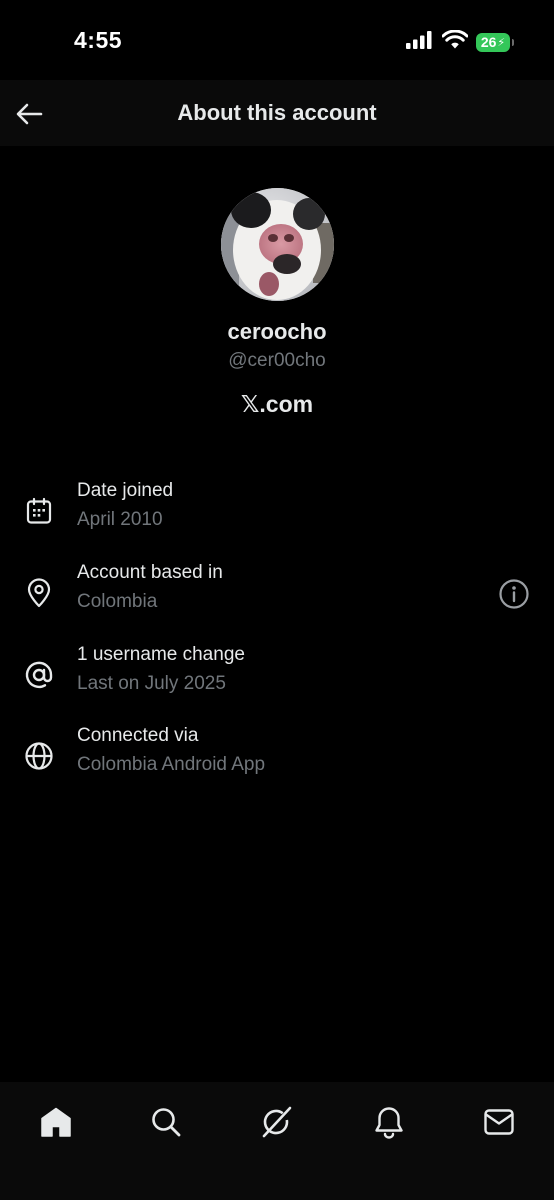 The height and width of the screenshot is (1200, 554). I want to click on username-handle: @cer00cho, so click(277, 360).